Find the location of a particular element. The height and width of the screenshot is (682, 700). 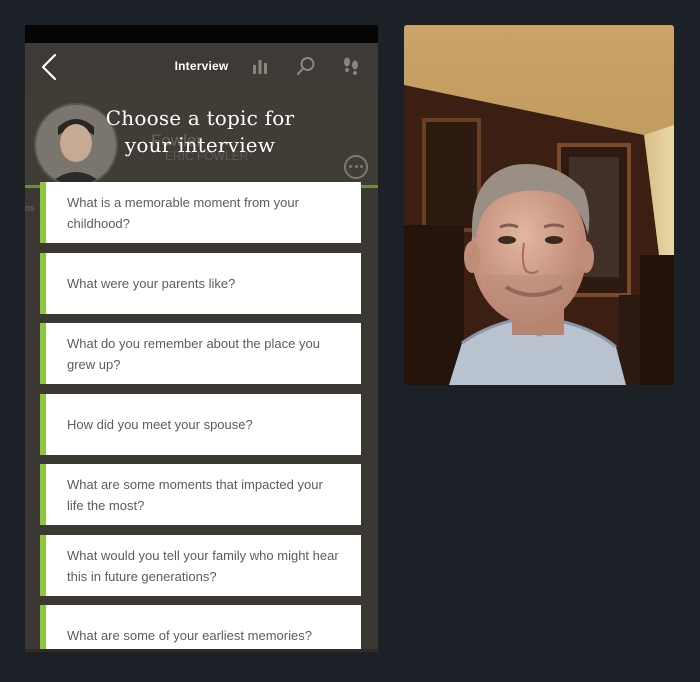

footsteps-icon is located at coordinates (351, 66).